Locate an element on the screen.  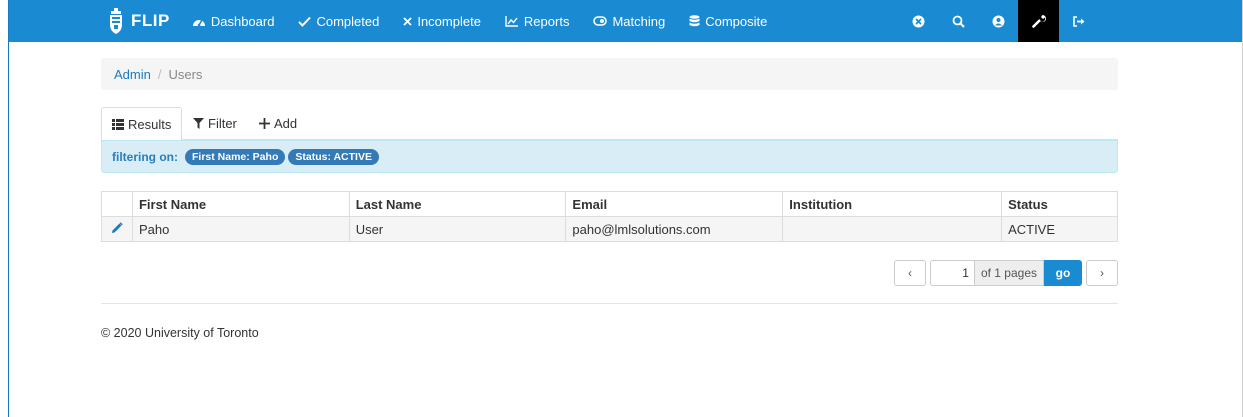
pagination: ‹ of 1 pages go › is located at coordinates (1005, 273).